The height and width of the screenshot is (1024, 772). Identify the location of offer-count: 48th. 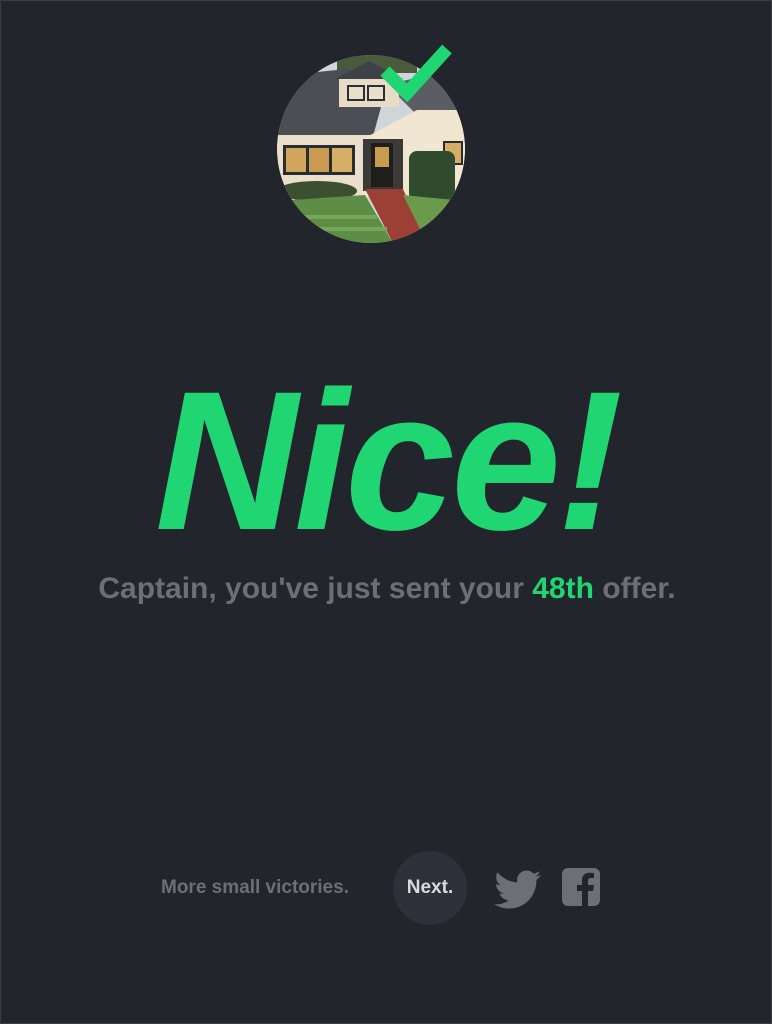
(563, 588).